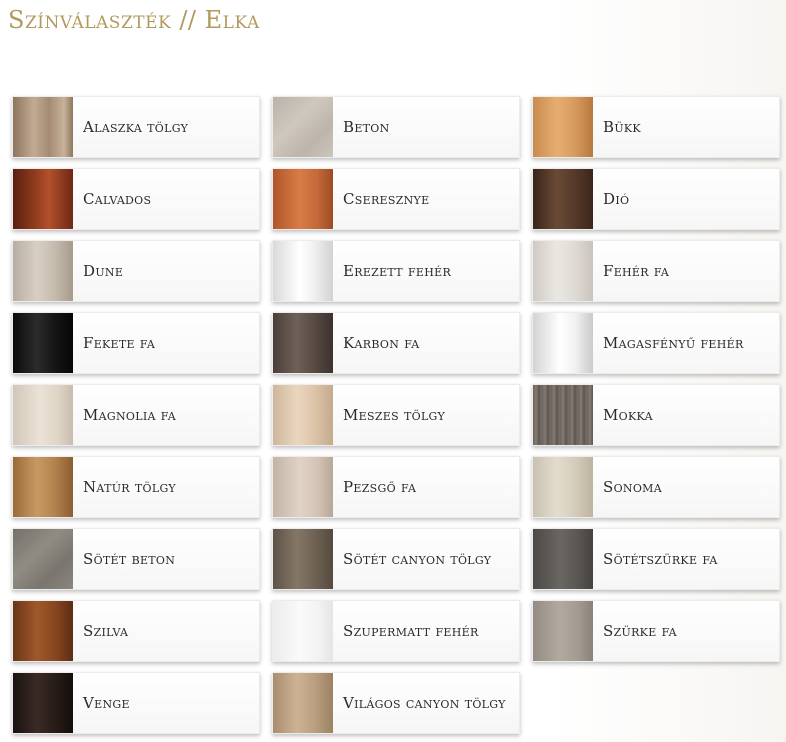 Image resolution: width=786 pixels, height=742 pixels. Describe the element at coordinates (656, 199) in the screenshot. I see `color-card: Dió` at that location.